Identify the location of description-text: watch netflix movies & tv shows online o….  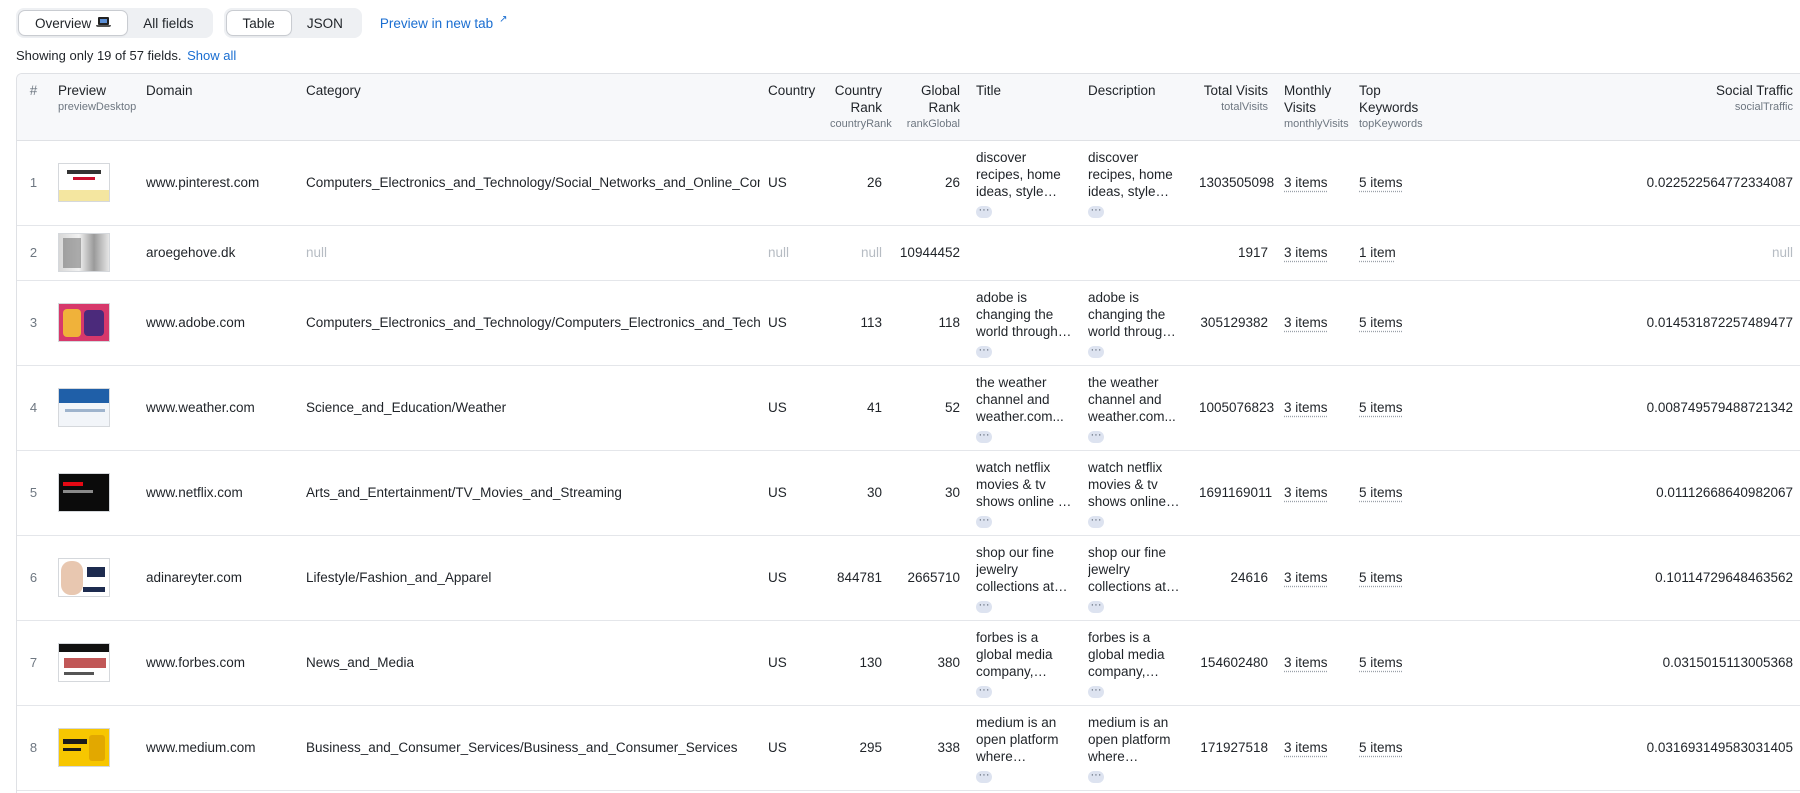
(1135, 484).